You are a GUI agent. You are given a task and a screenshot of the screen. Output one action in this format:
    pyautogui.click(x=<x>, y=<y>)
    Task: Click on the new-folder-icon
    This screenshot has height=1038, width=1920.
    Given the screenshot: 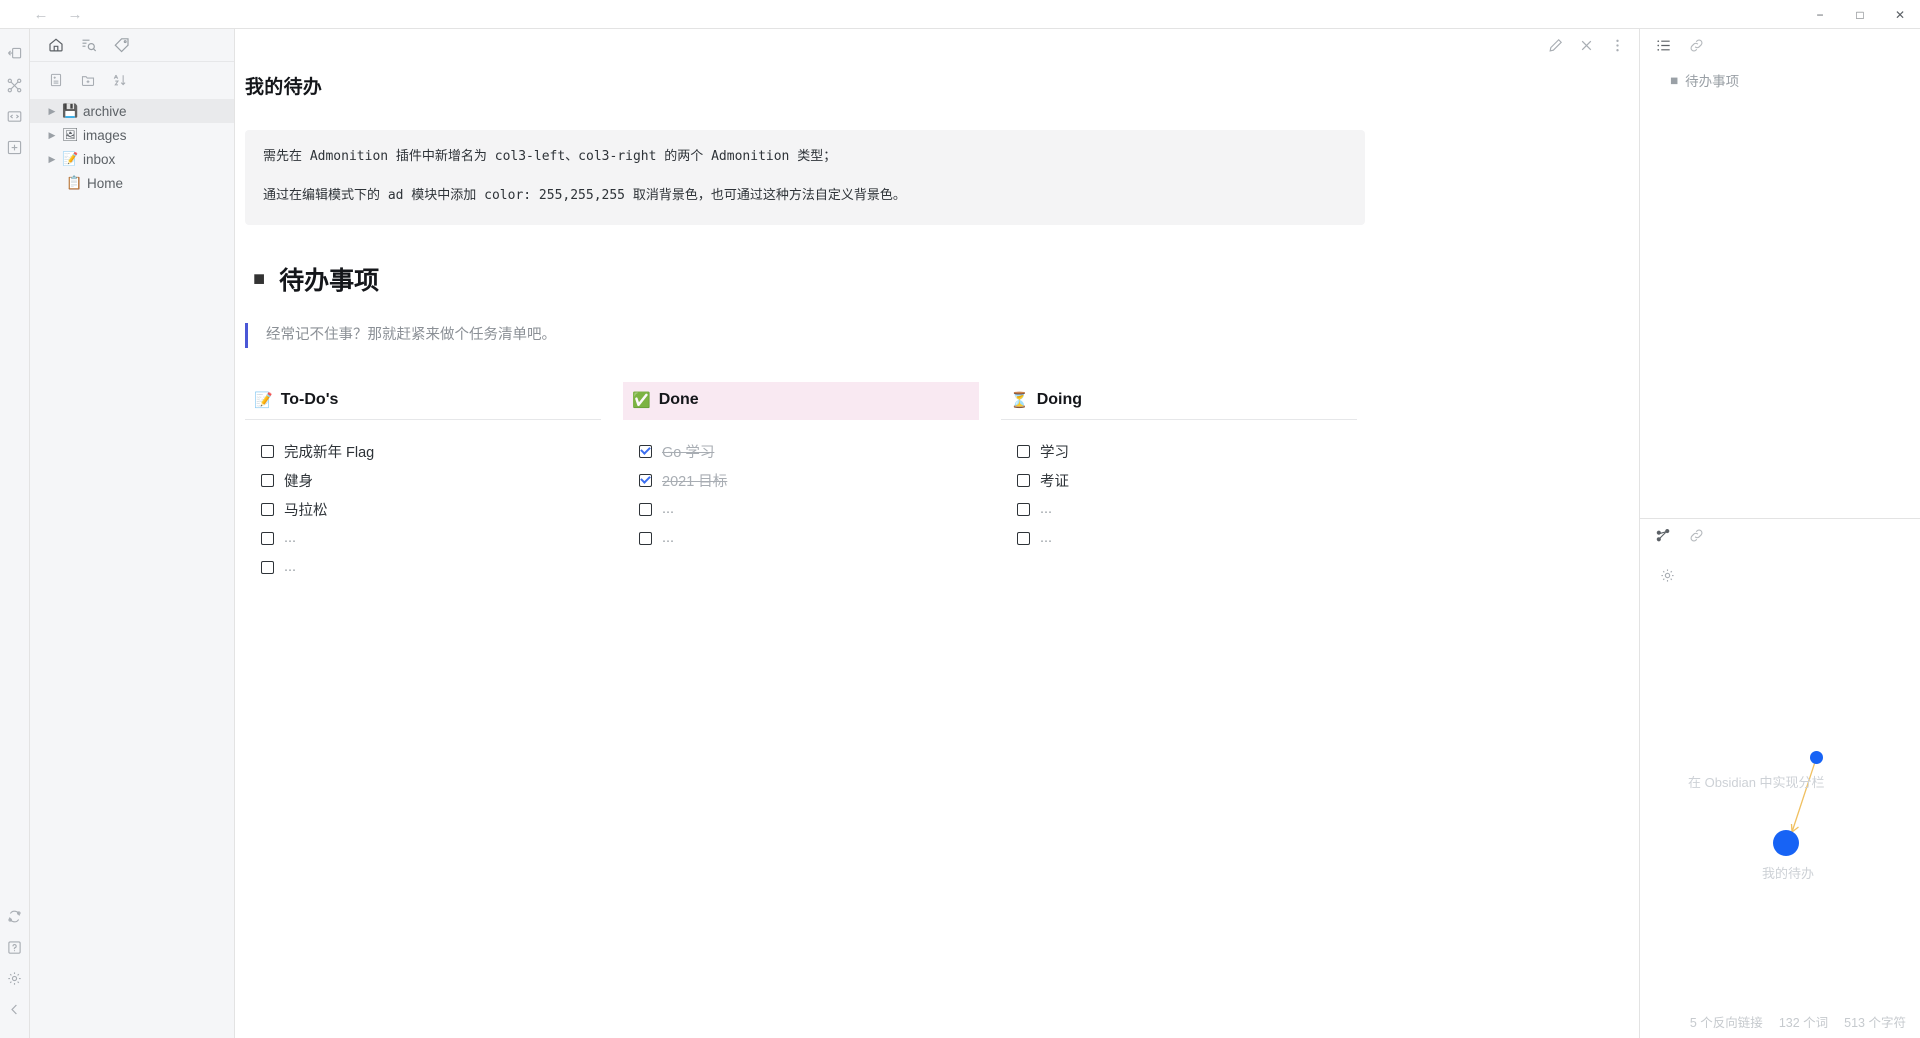 What is the action you would take?
    pyautogui.click(x=88, y=80)
    